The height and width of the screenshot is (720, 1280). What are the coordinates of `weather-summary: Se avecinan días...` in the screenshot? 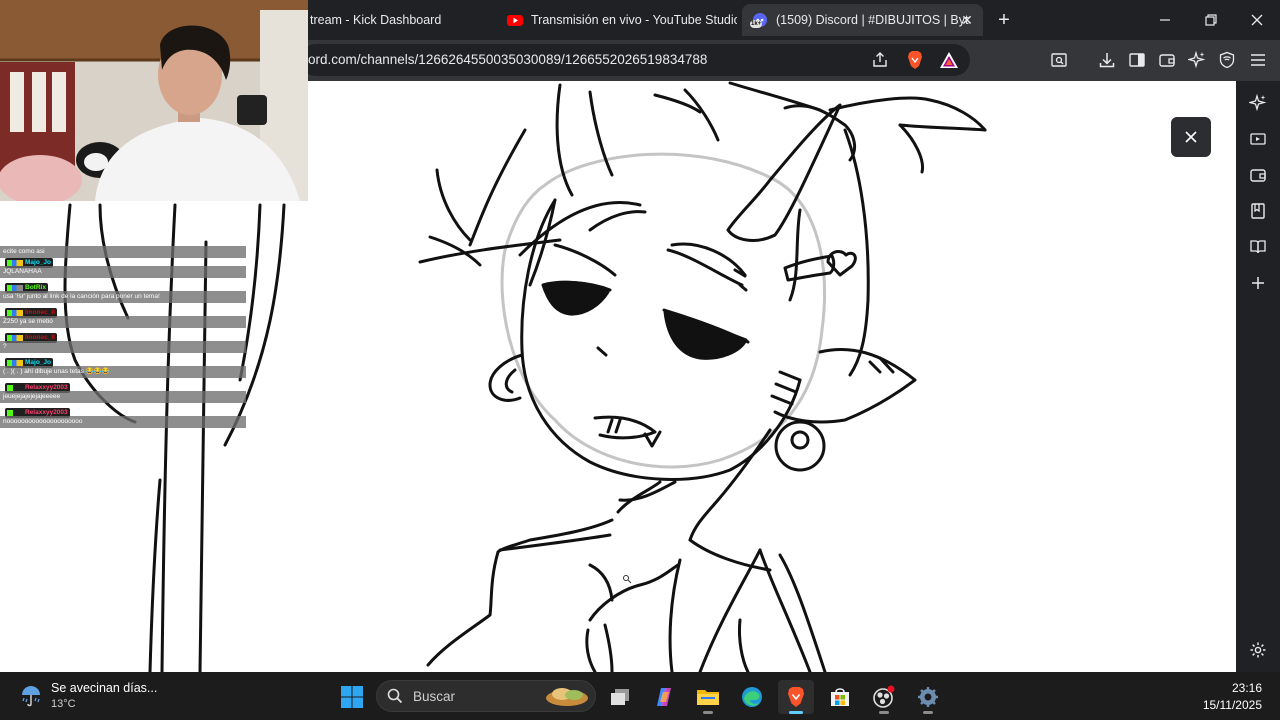 It's located at (104, 688).